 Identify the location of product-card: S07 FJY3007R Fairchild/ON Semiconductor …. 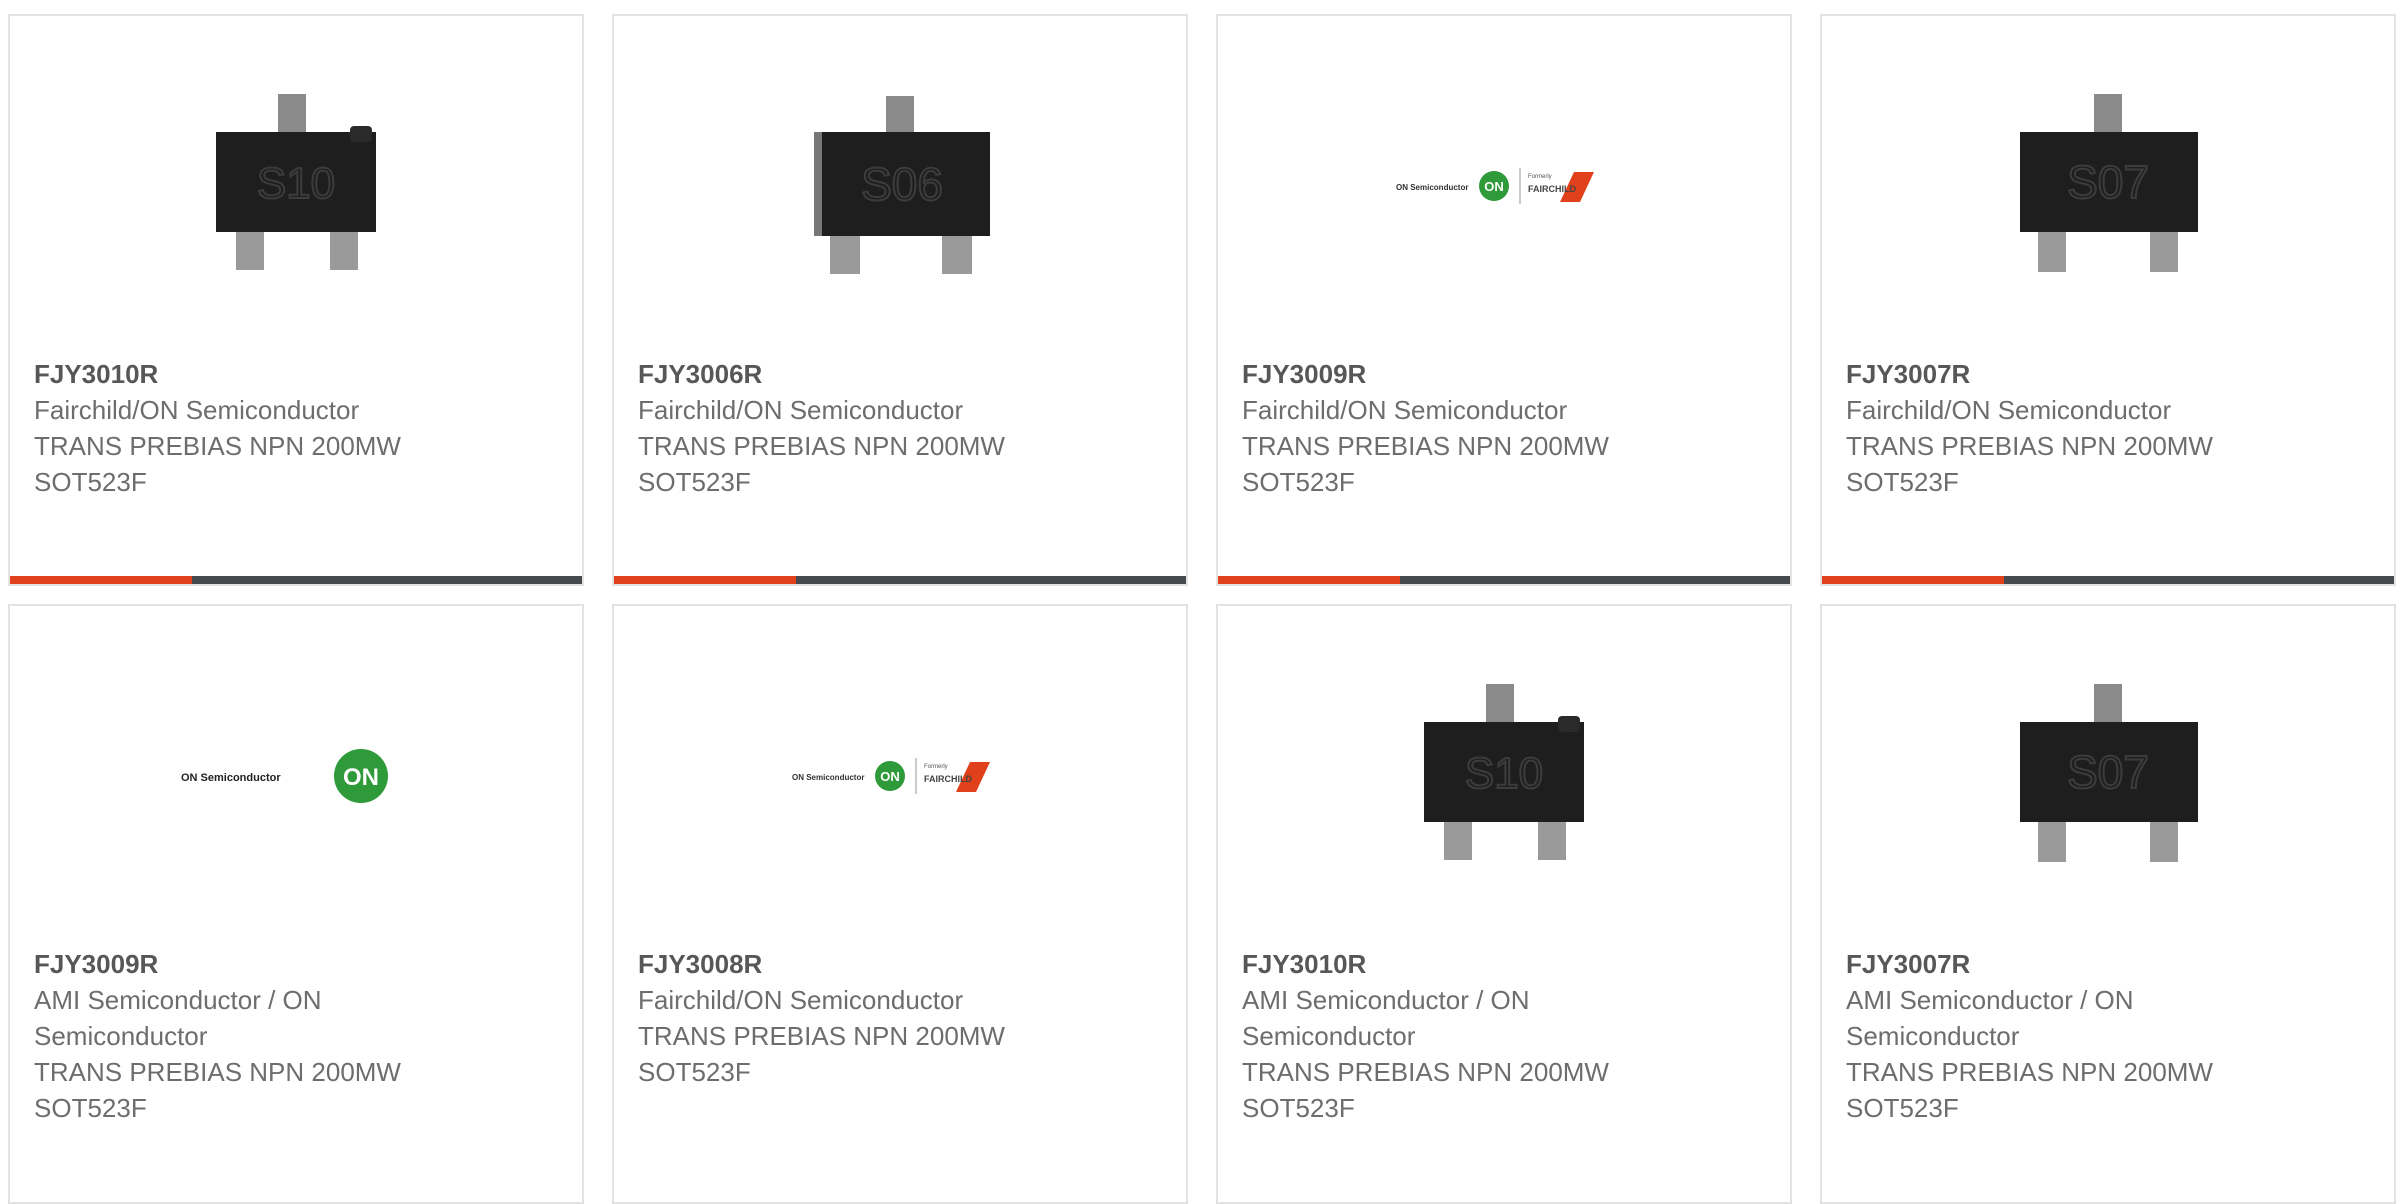
(2108, 300).